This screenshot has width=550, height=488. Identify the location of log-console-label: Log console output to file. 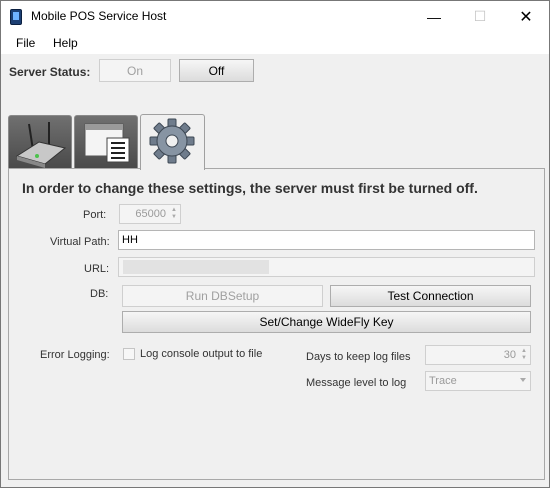
(201, 354).